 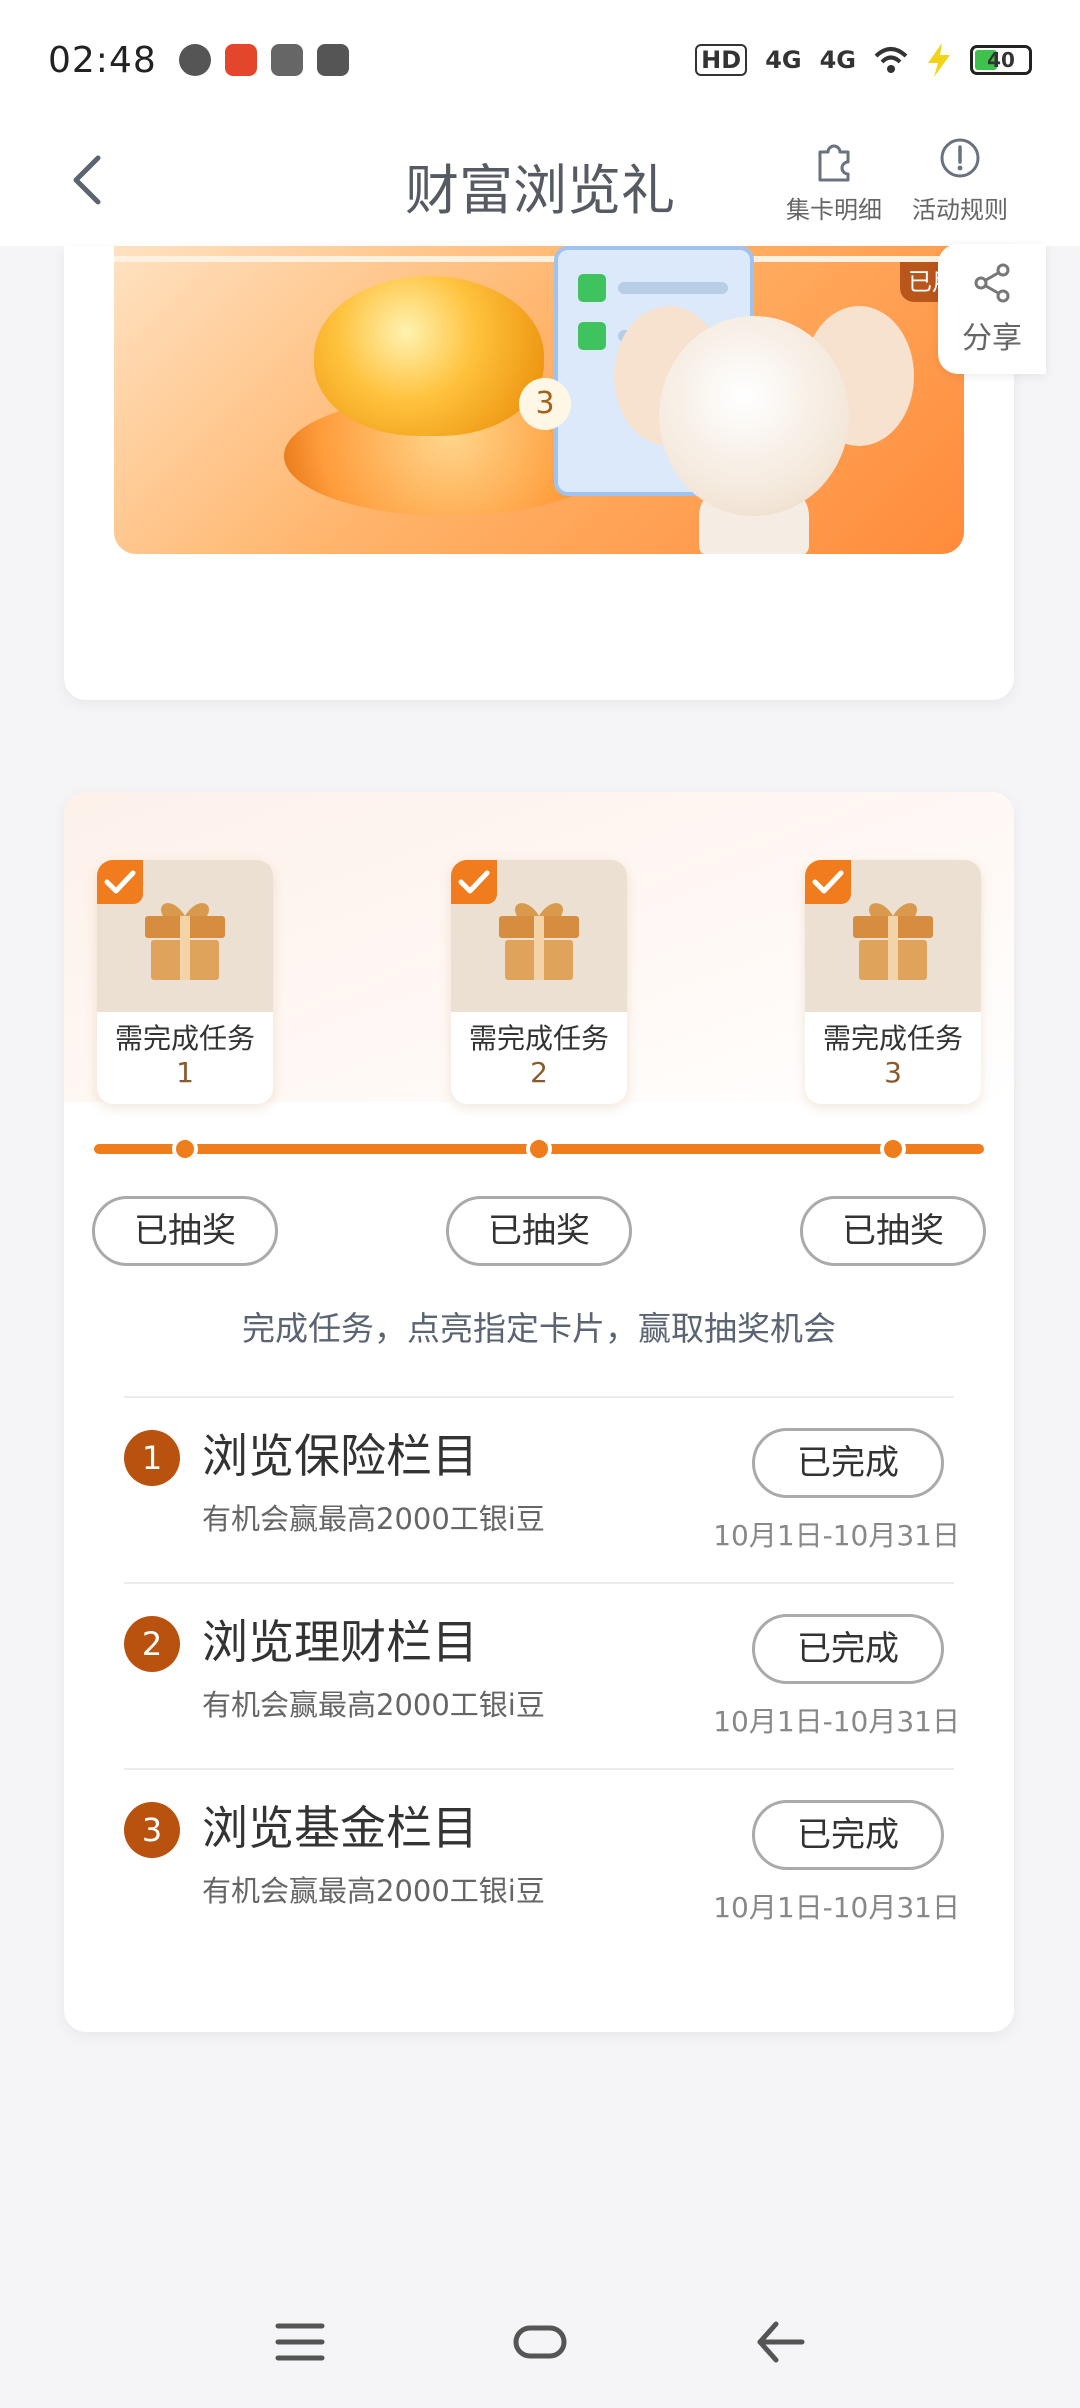 I want to click on battery-level: 40, so click(x=1001, y=60).